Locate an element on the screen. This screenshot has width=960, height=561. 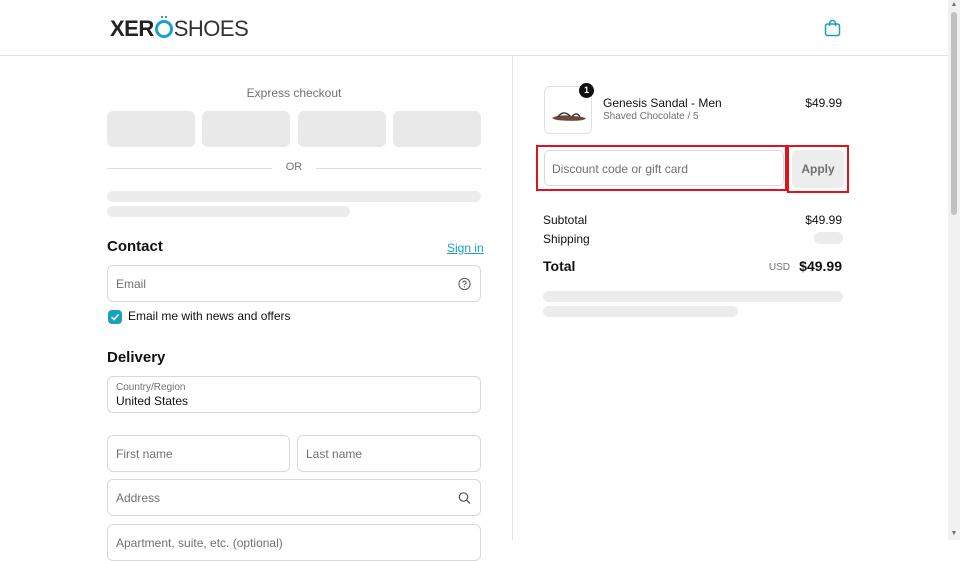
last-name-placeholder: Last name is located at coordinates (334, 453).